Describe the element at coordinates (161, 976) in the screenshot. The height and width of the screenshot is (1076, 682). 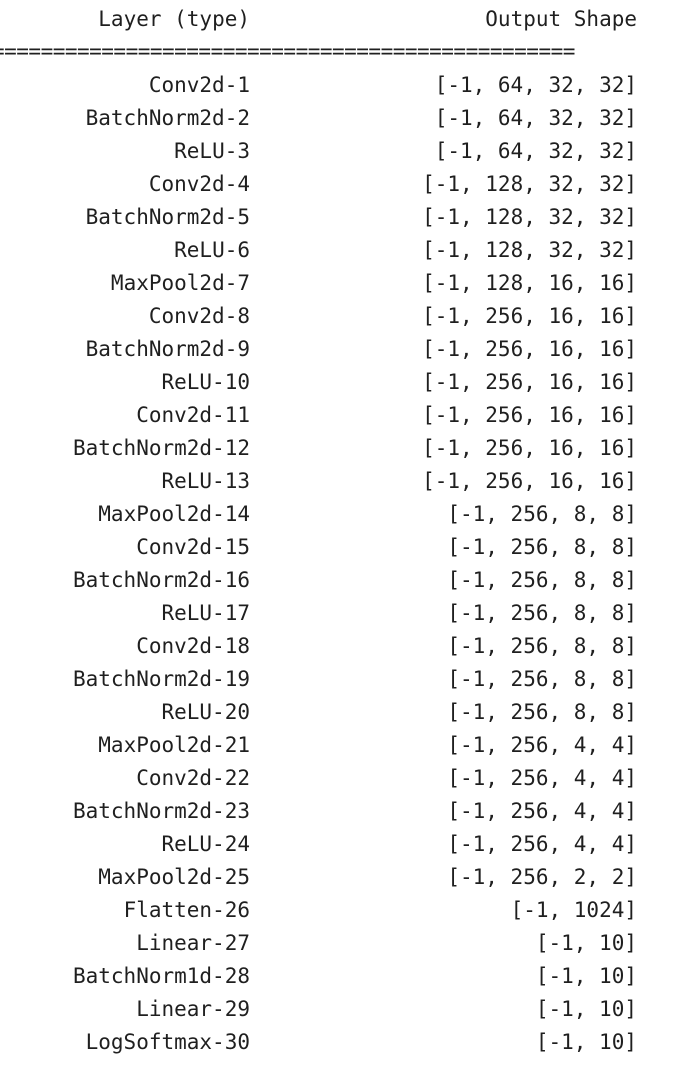
I see `layer-name: BatchNorm1d-28` at that location.